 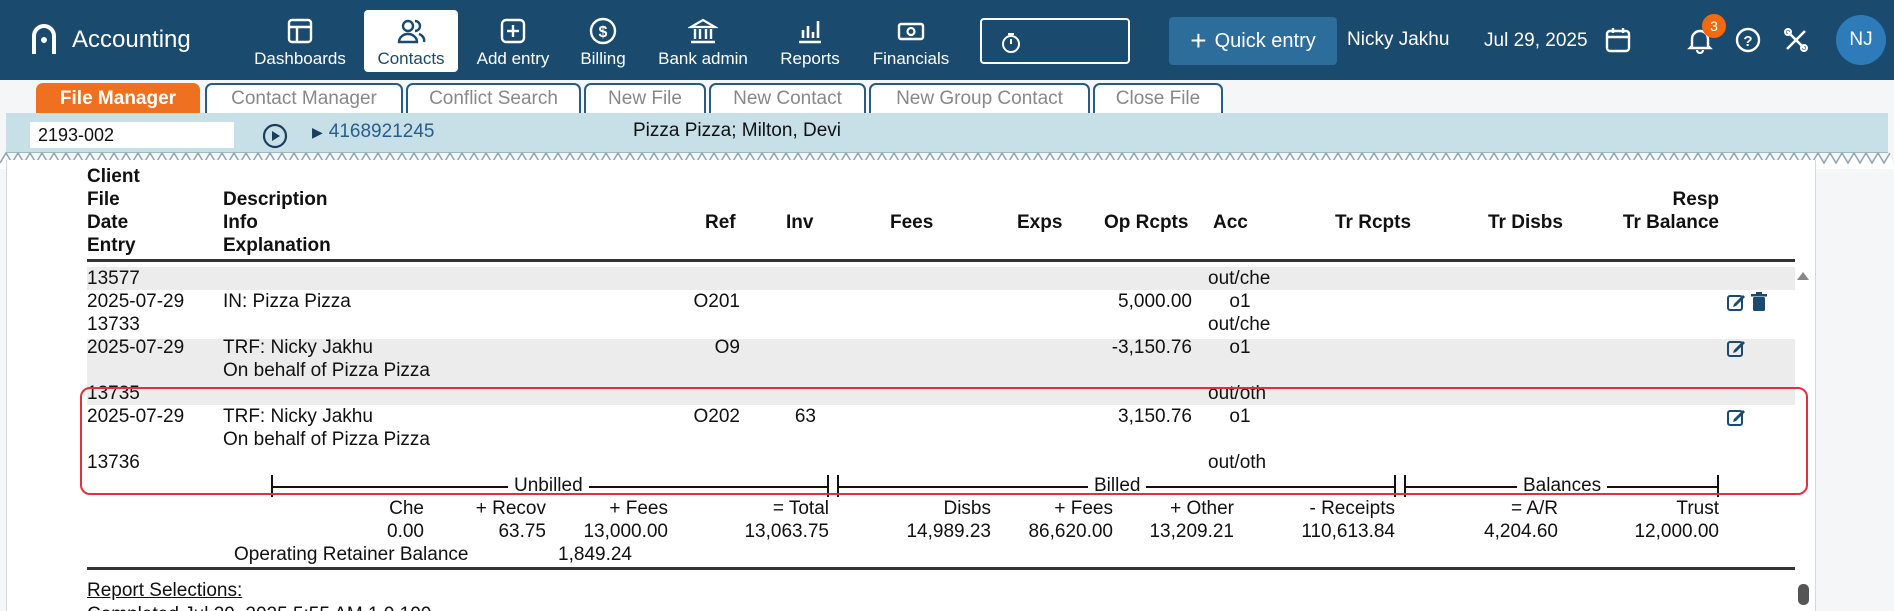 I want to click on tab-file-manager: File Manager, so click(x=118, y=98).